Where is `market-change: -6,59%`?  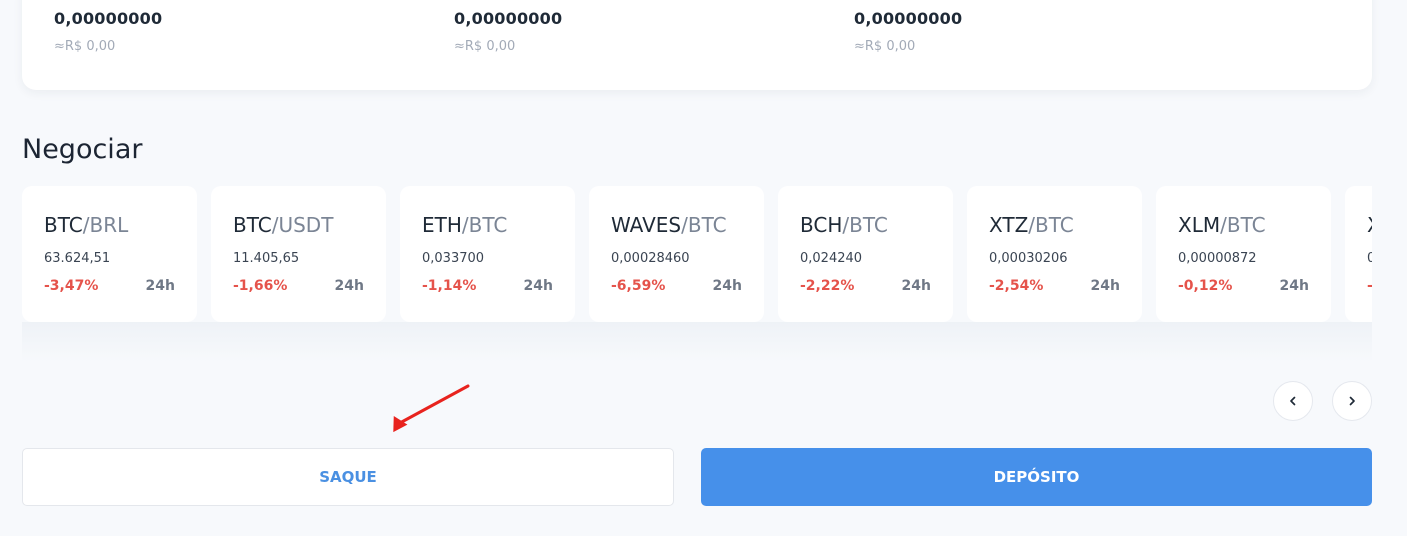
market-change: -6,59% is located at coordinates (638, 286).